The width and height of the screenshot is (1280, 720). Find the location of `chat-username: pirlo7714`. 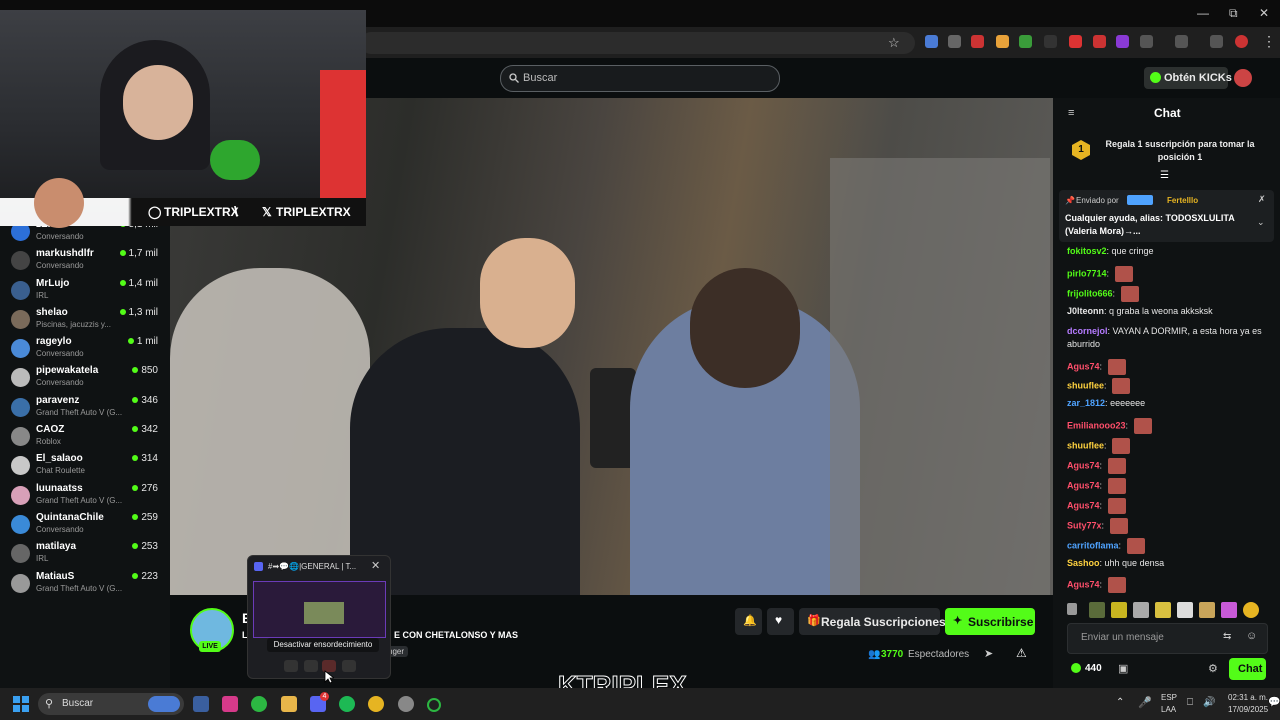

chat-username: pirlo7714 is located at coordinates (1087, 273).